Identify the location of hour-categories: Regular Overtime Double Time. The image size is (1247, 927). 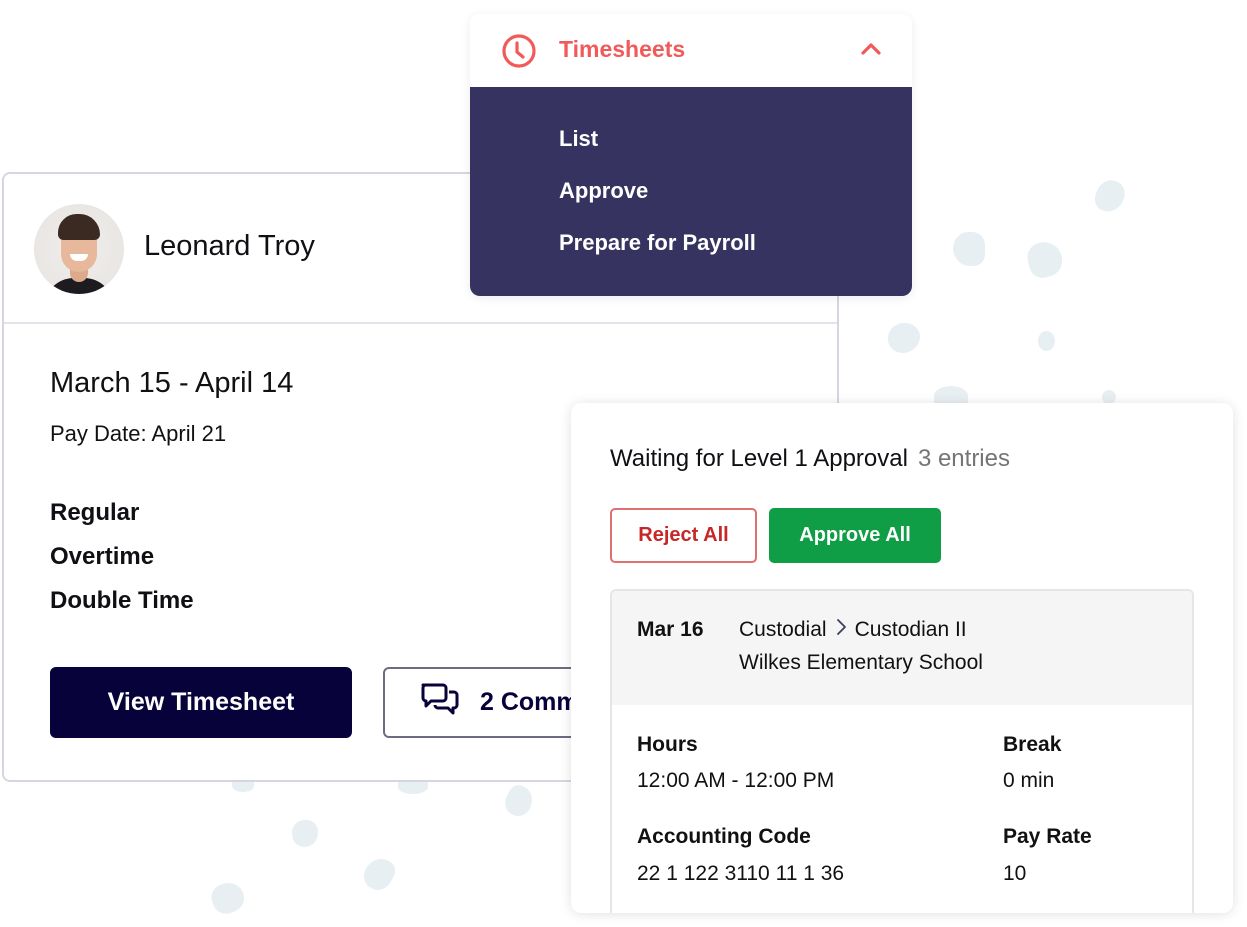
(122, 565).